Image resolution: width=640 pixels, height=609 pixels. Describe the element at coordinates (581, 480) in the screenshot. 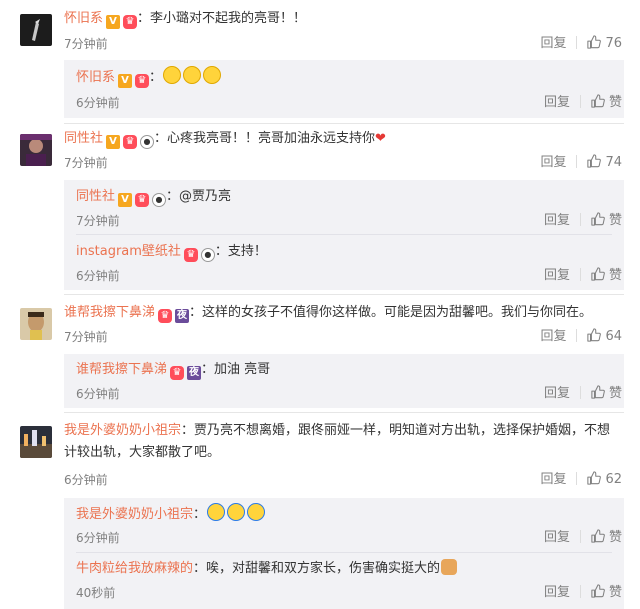

I see `comment-actions: 回复 62` at that location.